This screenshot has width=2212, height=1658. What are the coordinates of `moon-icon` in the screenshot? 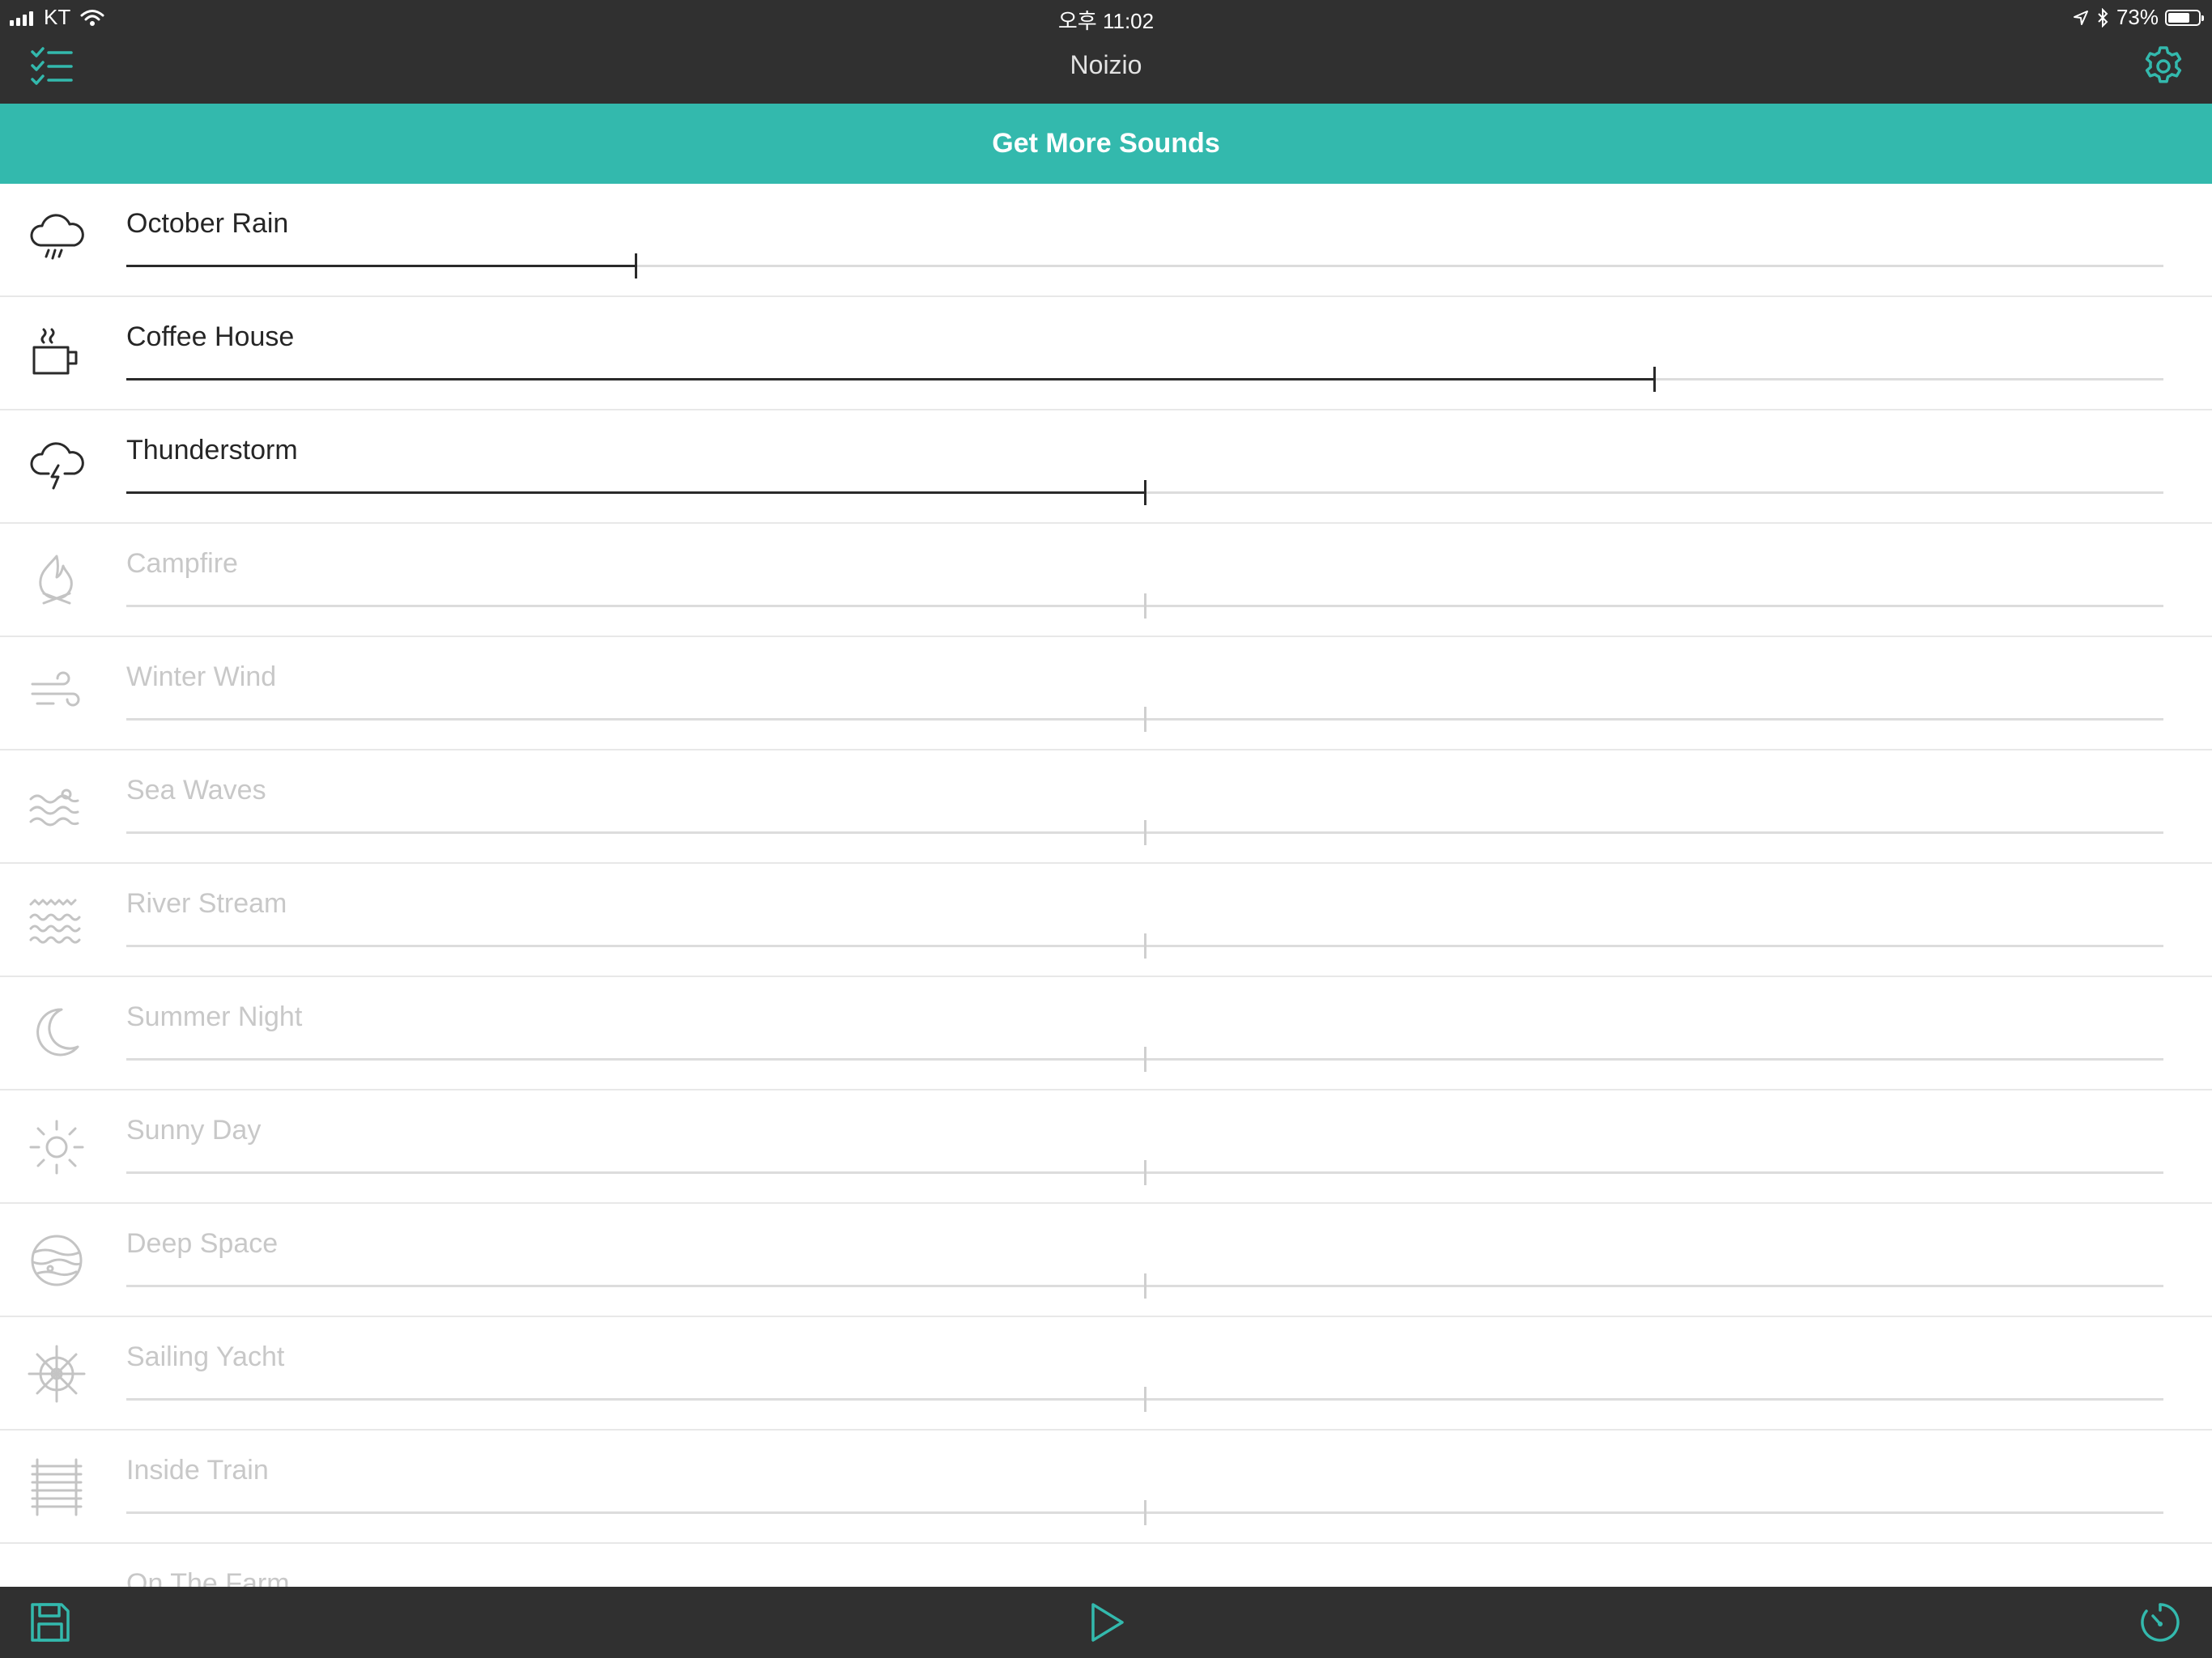 It's located at (56, 1034).